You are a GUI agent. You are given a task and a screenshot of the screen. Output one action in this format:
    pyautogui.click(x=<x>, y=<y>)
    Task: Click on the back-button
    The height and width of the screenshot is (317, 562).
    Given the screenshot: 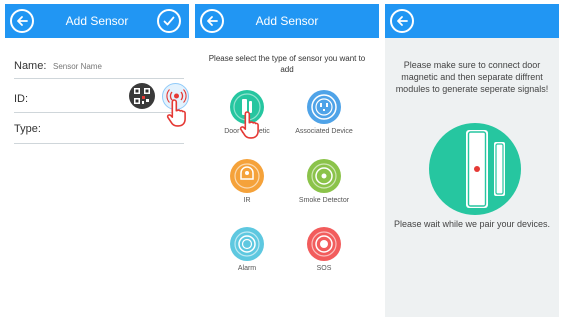 What is the action you would take?
    pyautogui.click(x=402, y=21)
    